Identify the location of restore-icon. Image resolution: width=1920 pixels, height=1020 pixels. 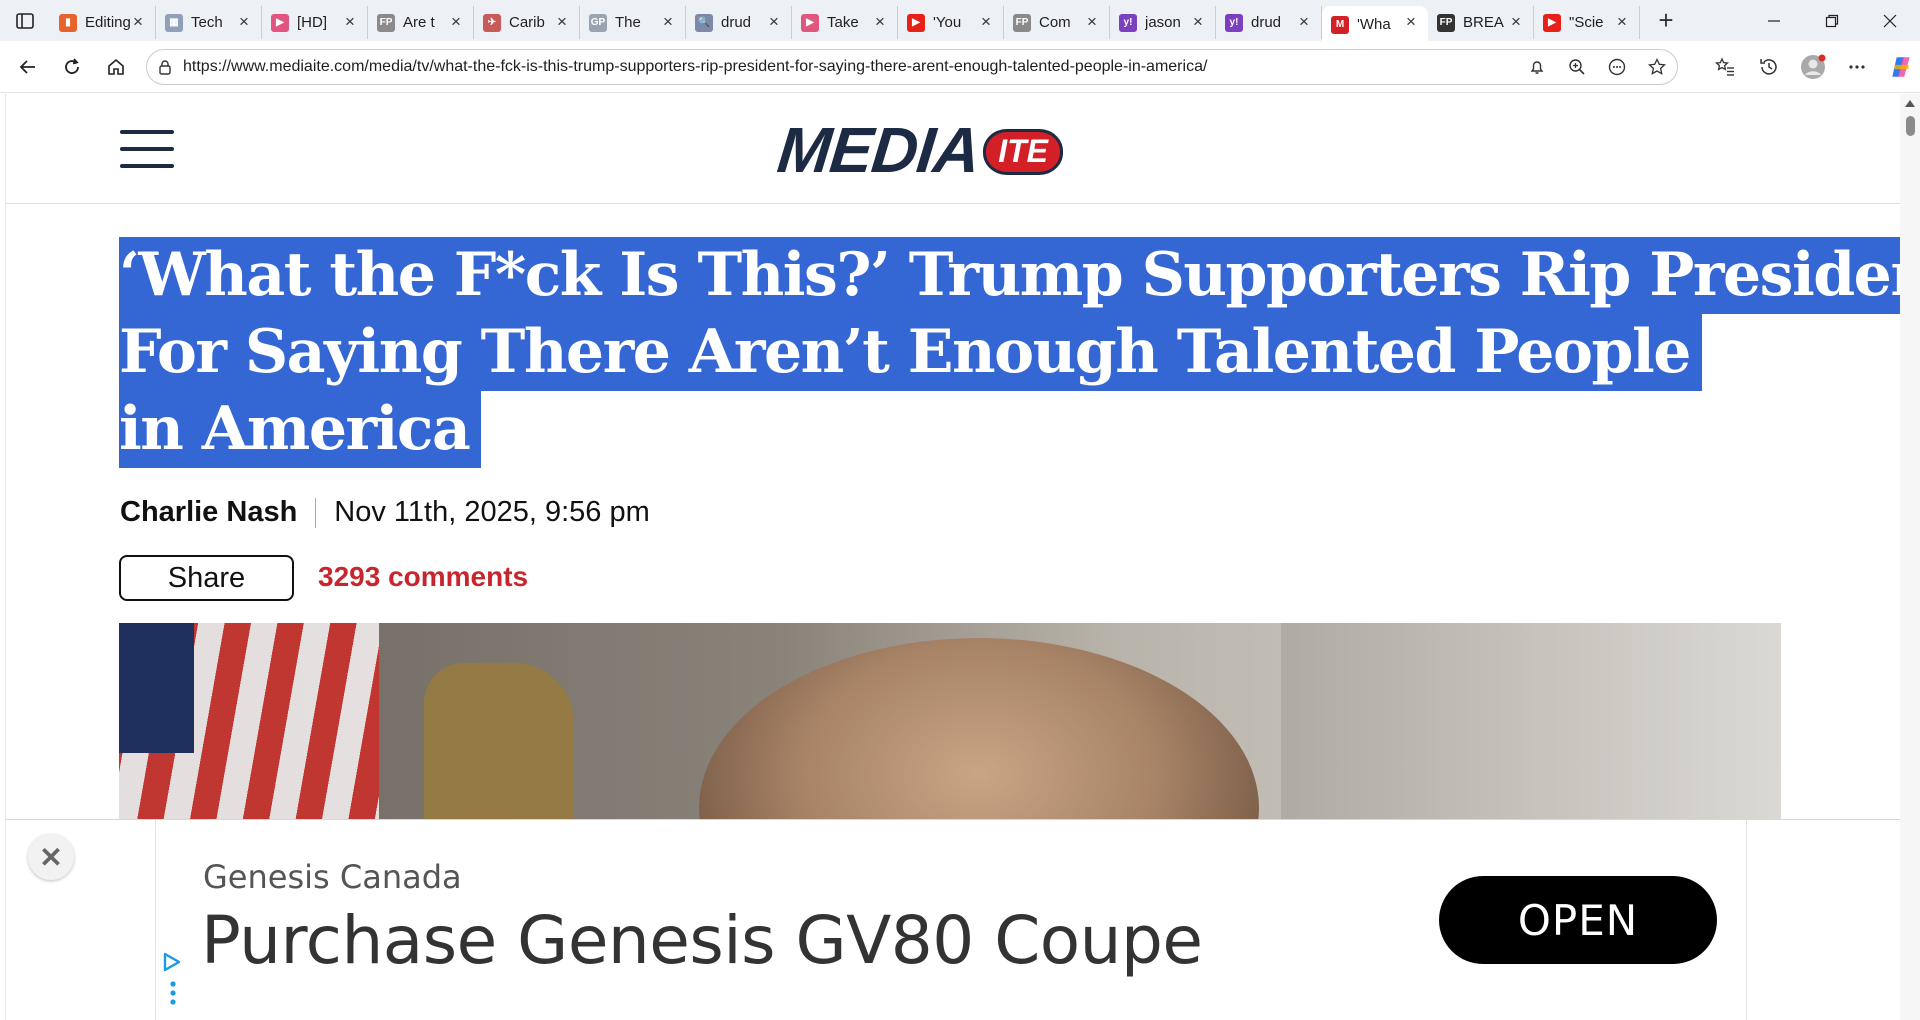
(1832, 20).